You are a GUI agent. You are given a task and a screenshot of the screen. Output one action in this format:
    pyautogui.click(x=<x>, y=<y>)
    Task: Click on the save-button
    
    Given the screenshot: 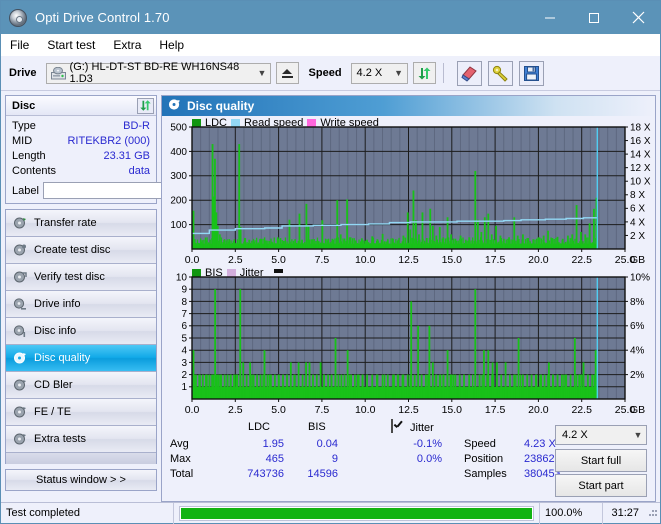 What is the action you would take?
    pyautogui.click(x=531, y=73)
    